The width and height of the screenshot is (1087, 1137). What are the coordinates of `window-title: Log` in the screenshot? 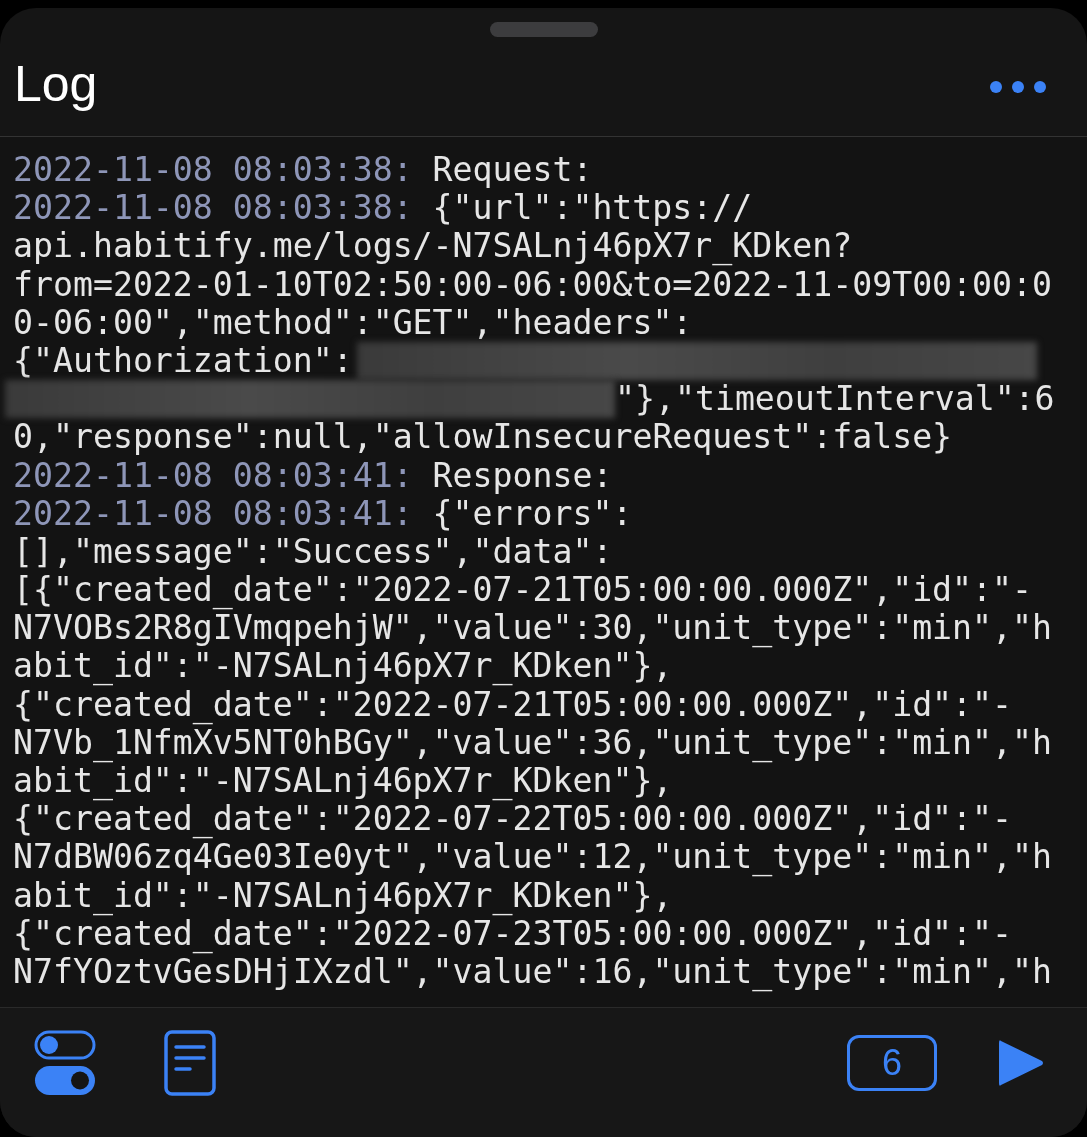 It's located at (56, 83).